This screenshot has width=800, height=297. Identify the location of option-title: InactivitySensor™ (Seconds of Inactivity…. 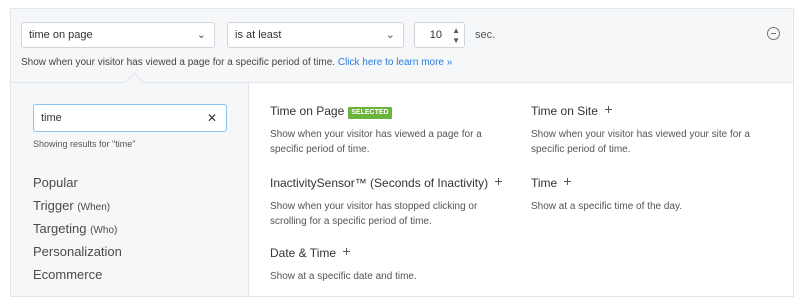
(379, 183).